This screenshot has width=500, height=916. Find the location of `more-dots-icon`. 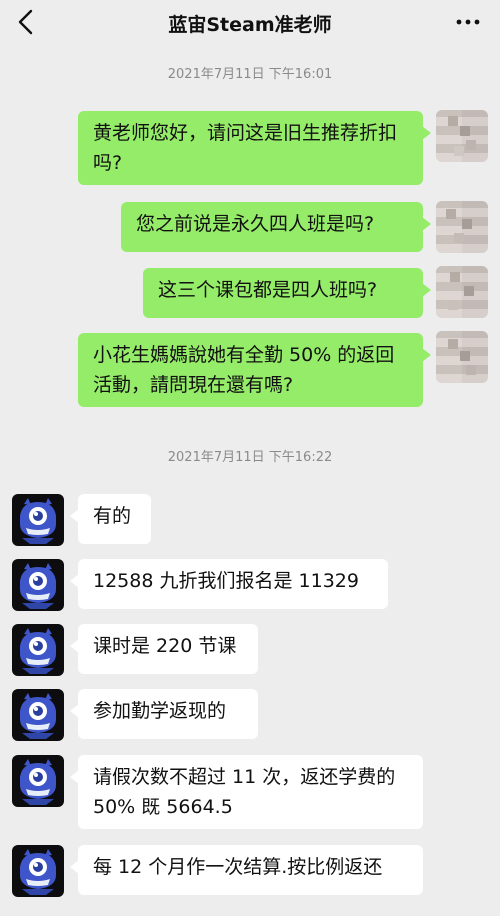

more-dots-icon is located at coordinates (468, 22).